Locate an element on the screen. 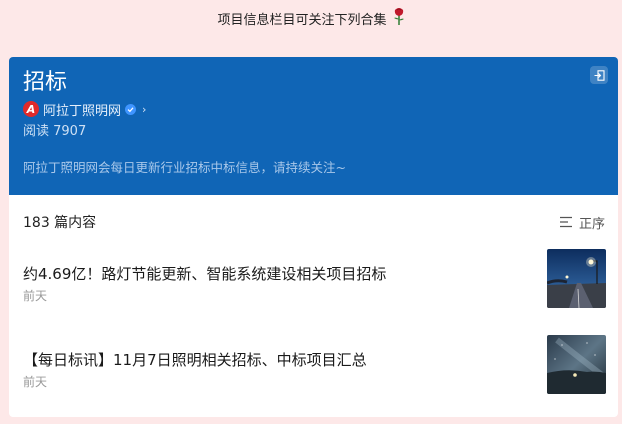 This screenshot has width=622, height=424. account-link: A 阿拉丁照明网 › is located at coordinates (313, 109).